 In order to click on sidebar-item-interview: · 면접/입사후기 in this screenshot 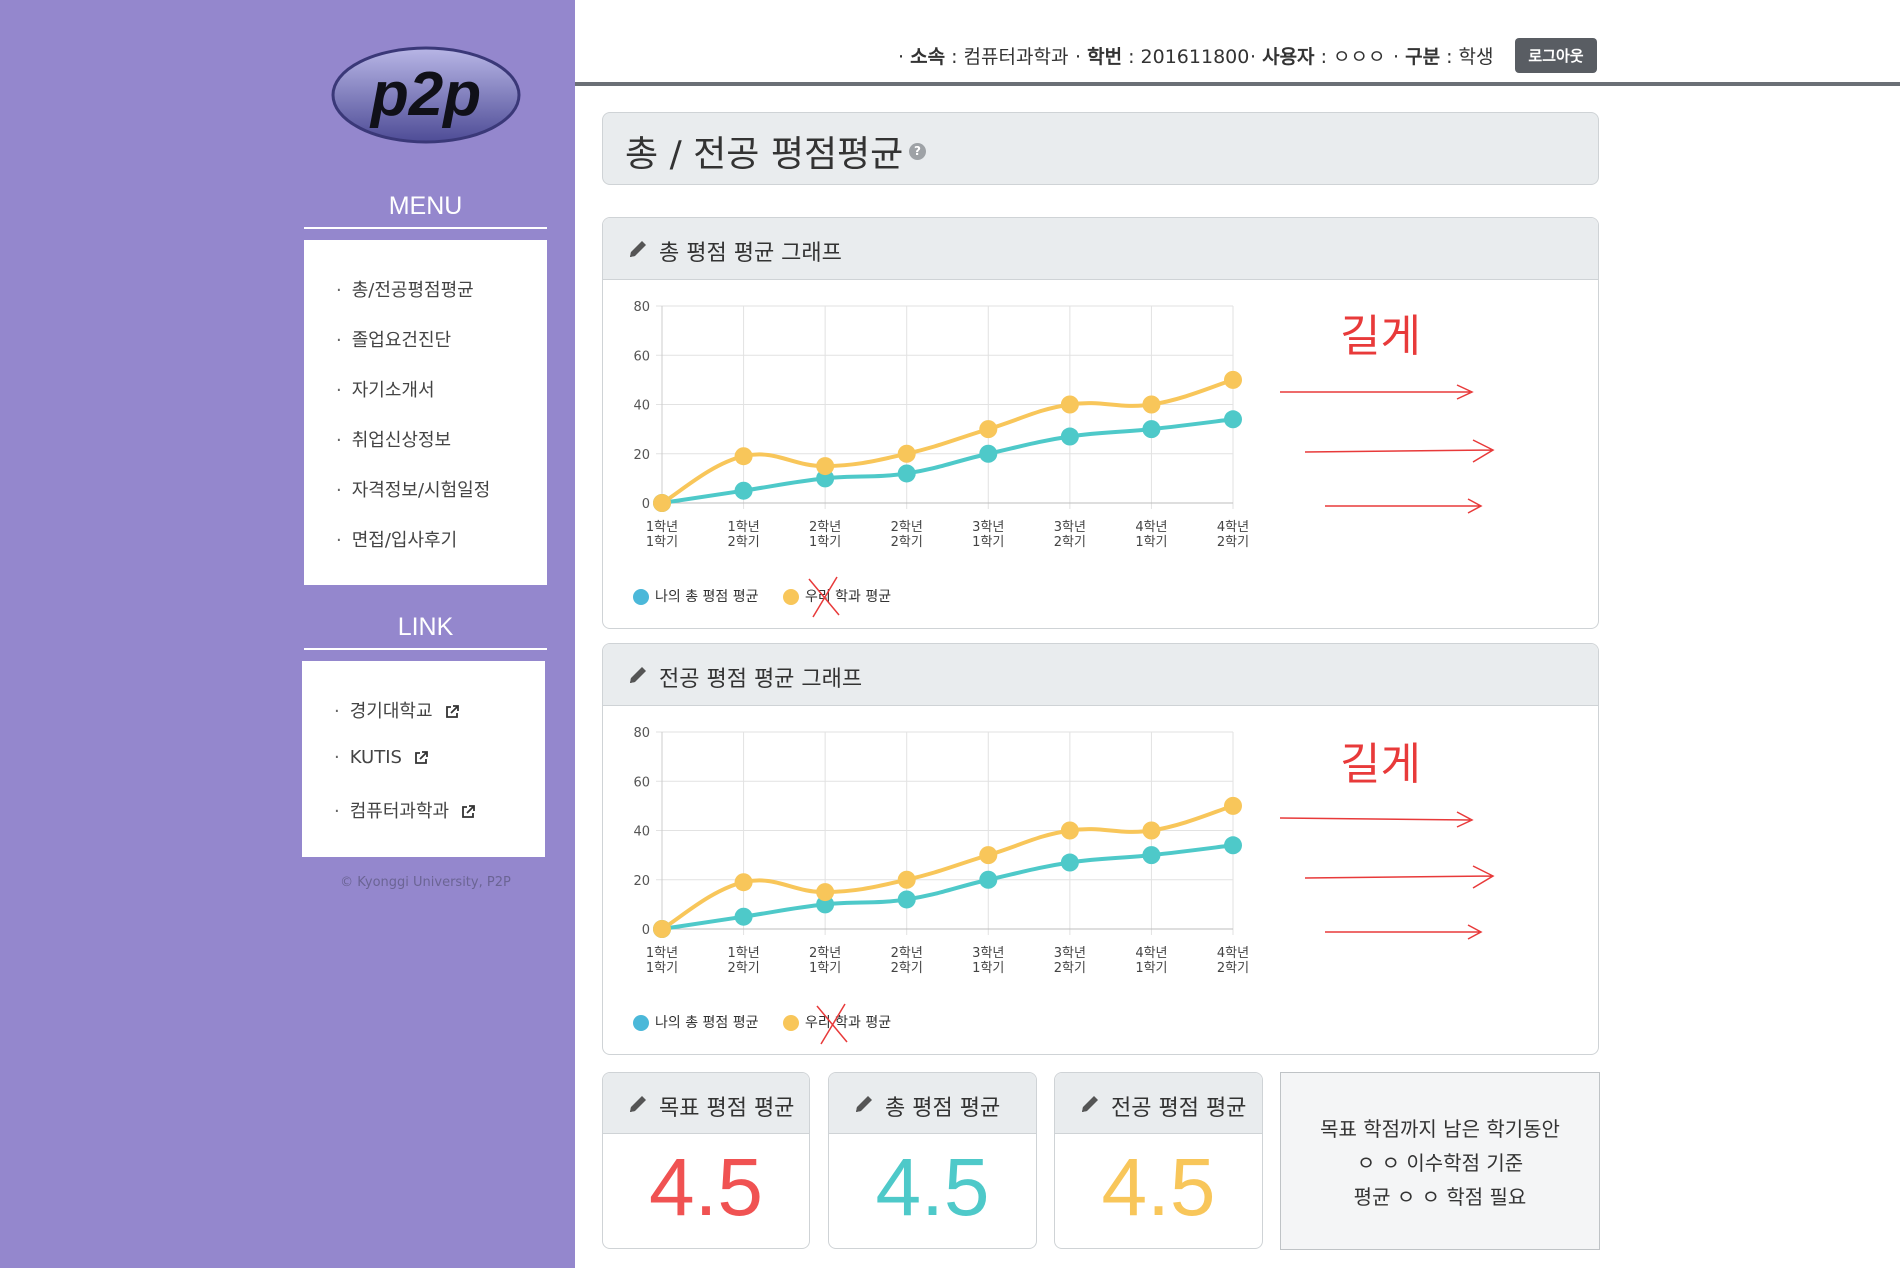, I will do `click(396, 539)`.